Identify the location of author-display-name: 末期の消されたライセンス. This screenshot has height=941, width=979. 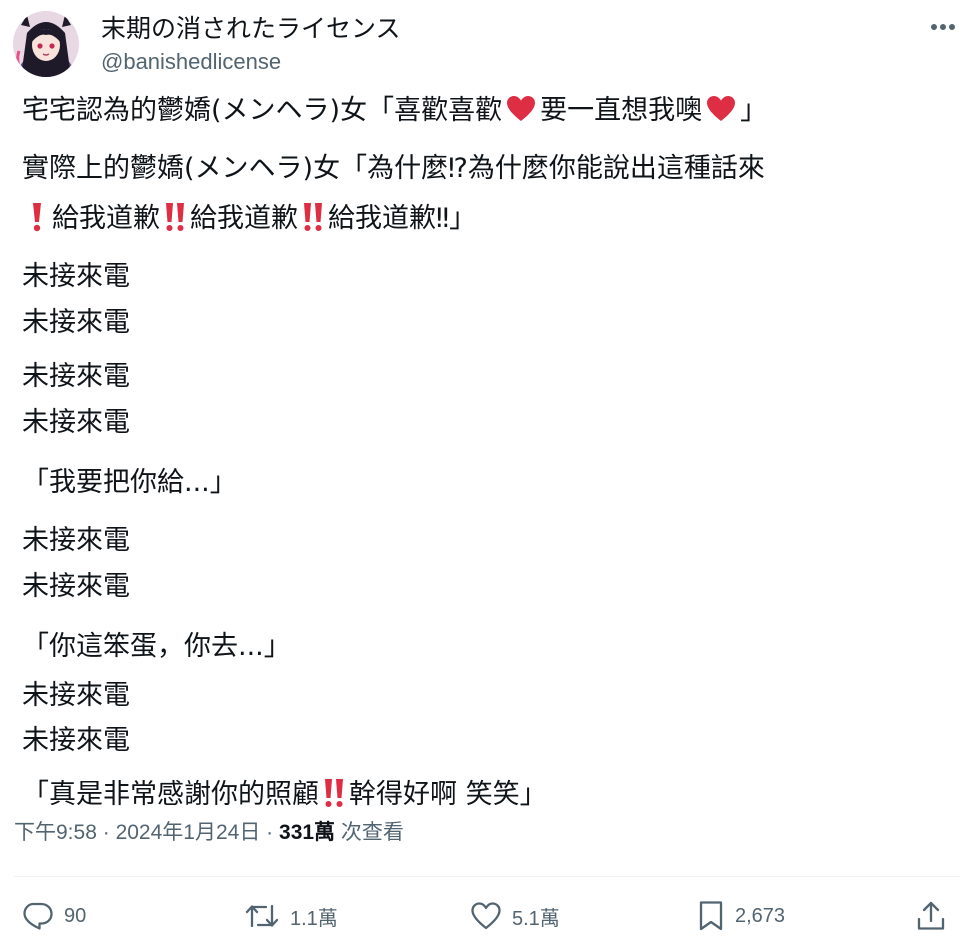
(251, 29).